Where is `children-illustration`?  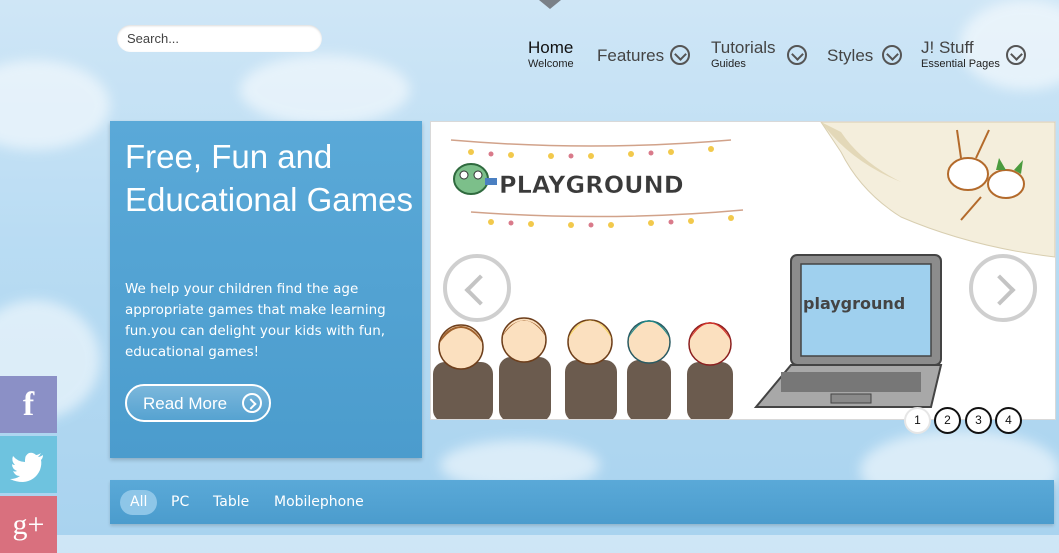 children-illustration is located at coordinates (583, 368).